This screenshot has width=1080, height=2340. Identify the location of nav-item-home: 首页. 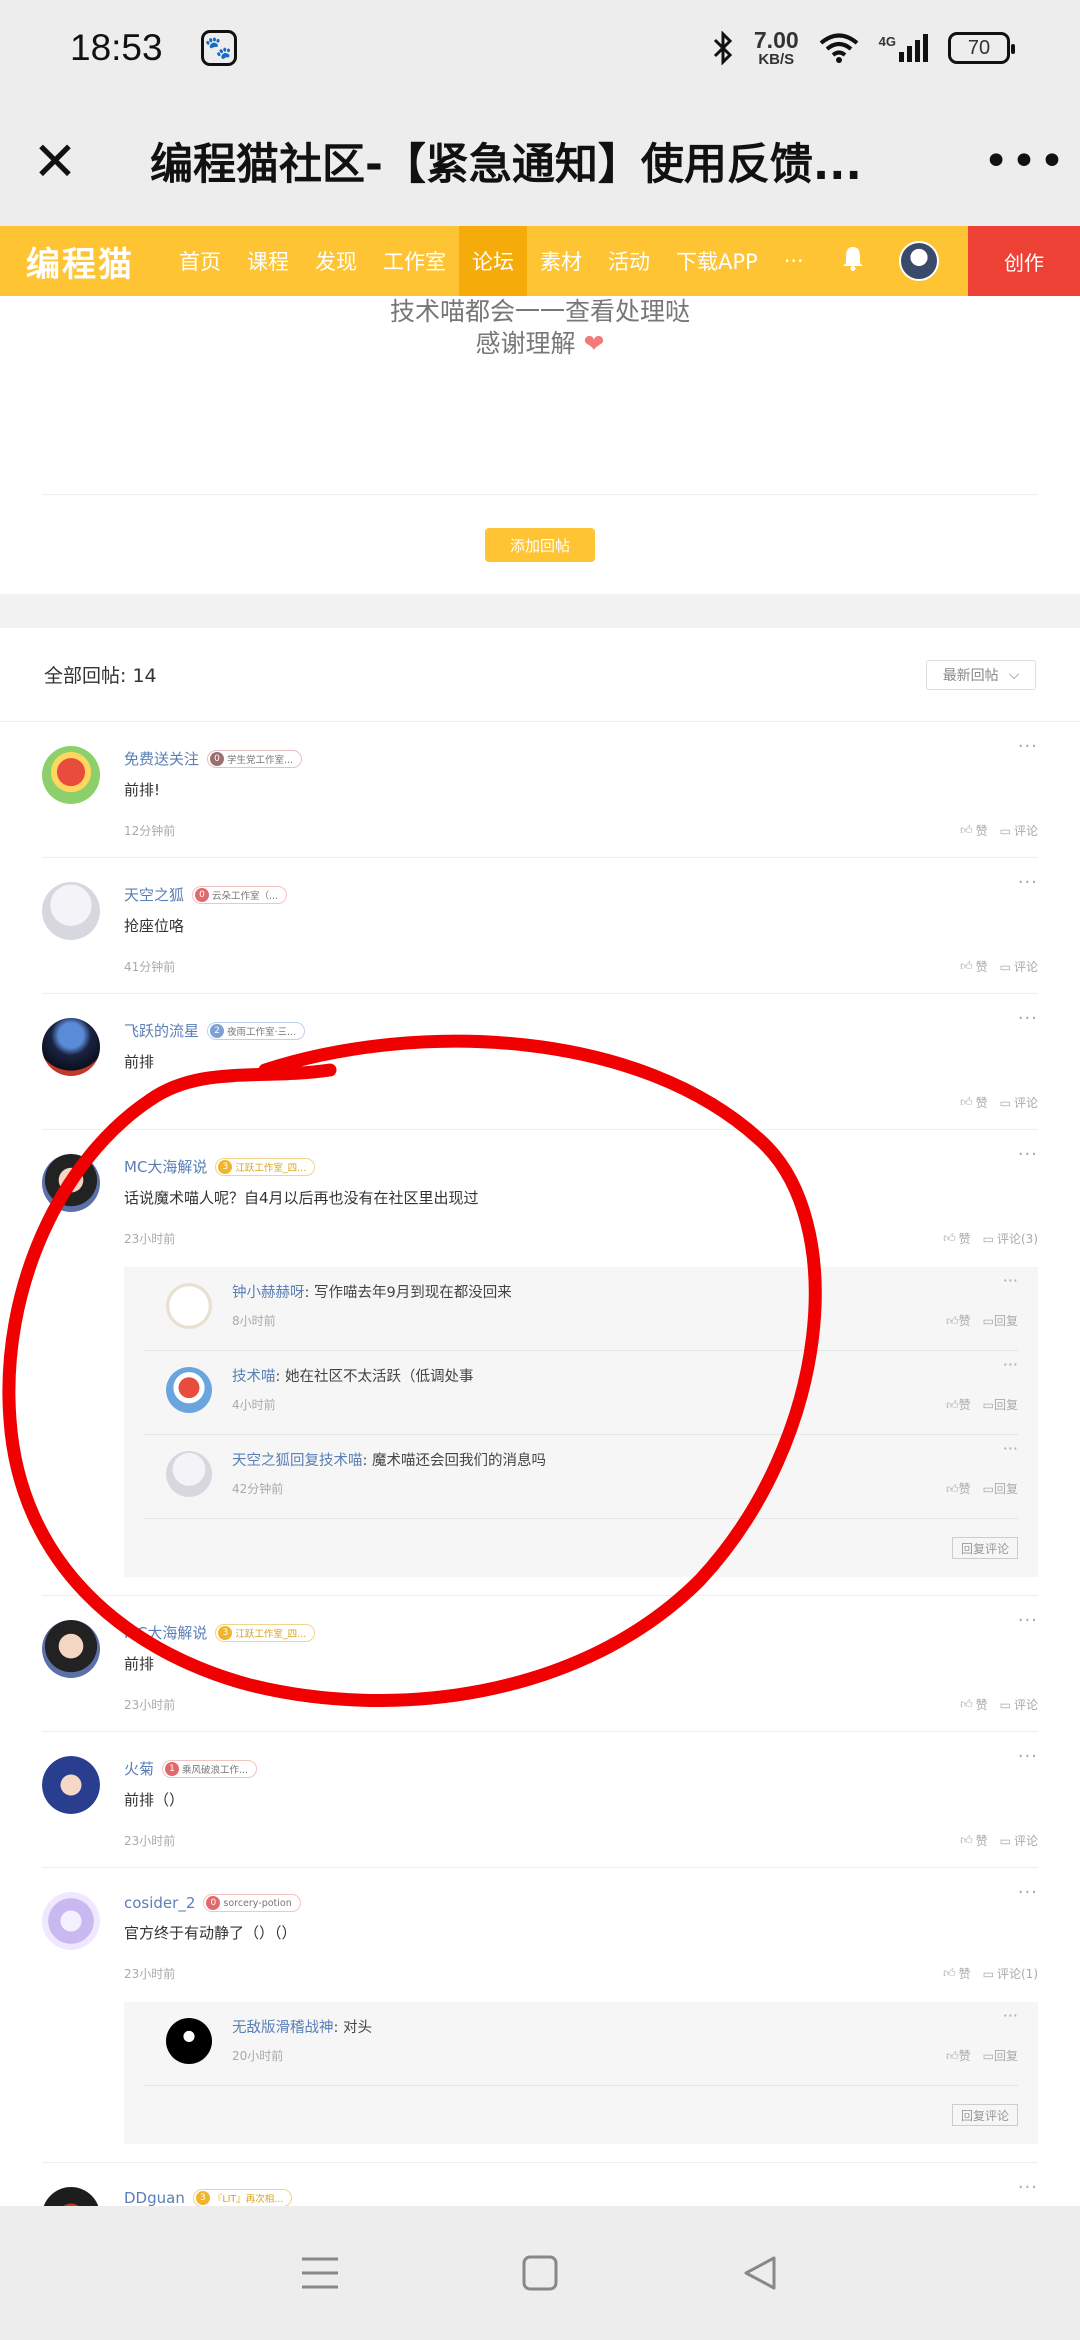
(200, 261).